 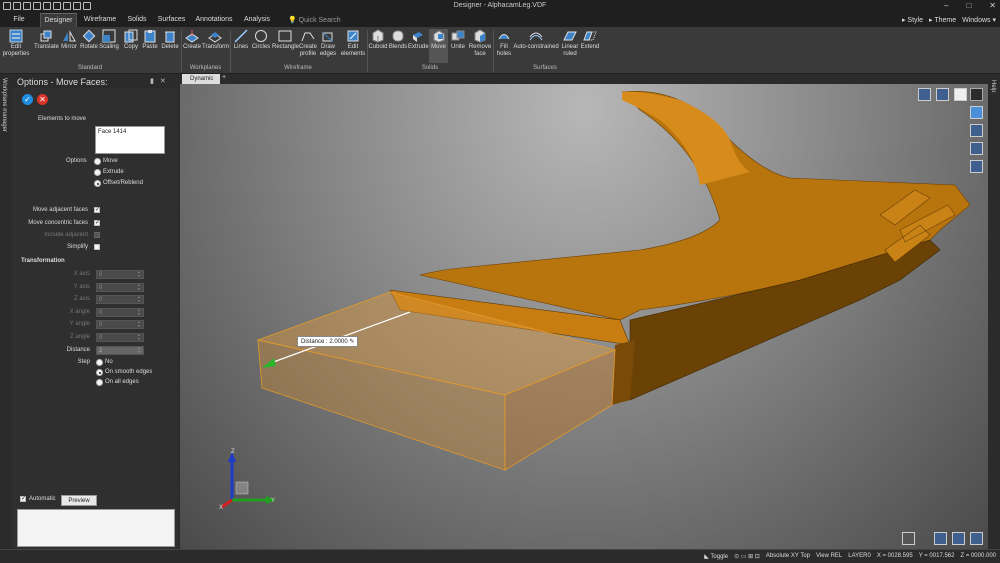 I want to click on camera-icon, so click(x=976, y=148).